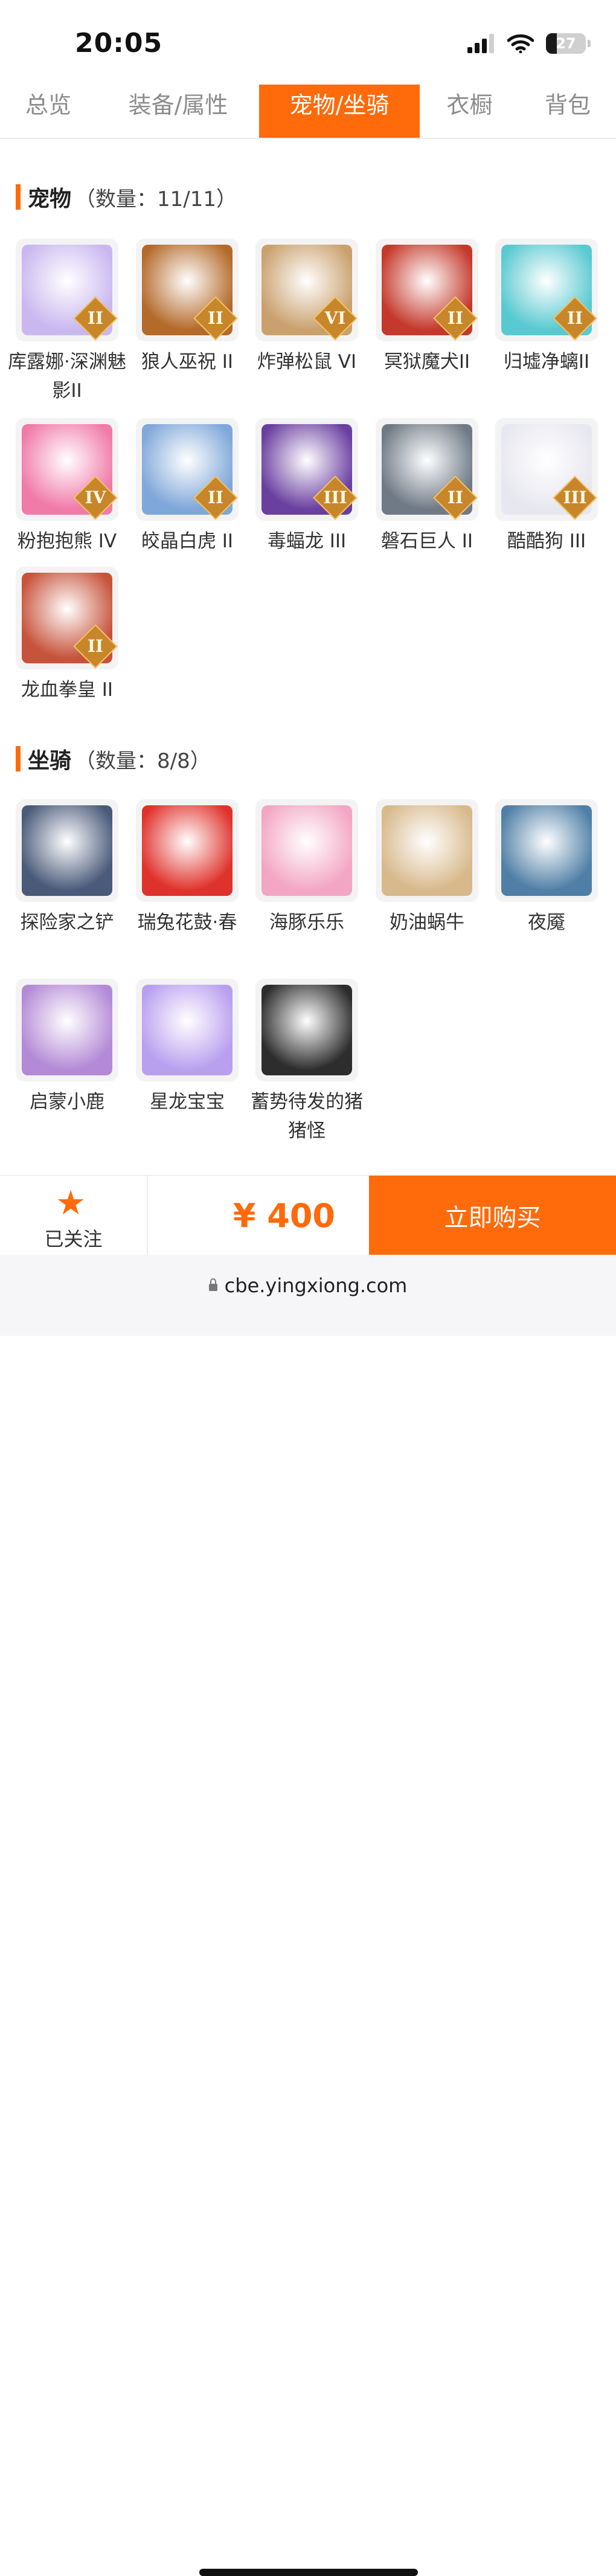  Describe the element at coordinates (50, 199) in the screenshot. I see `pets-section-title: 宠物` at that location.